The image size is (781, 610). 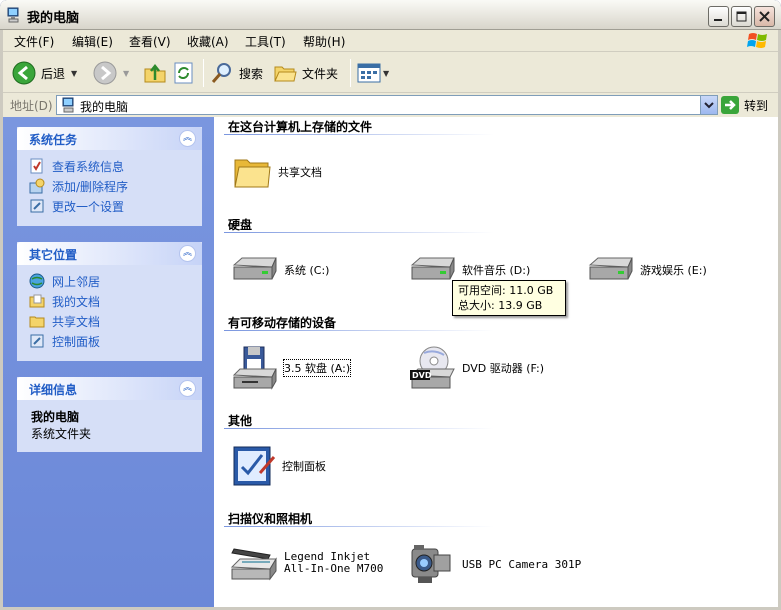 I want to click on menu-tools: 工具(T), so click(x=265, y=41).